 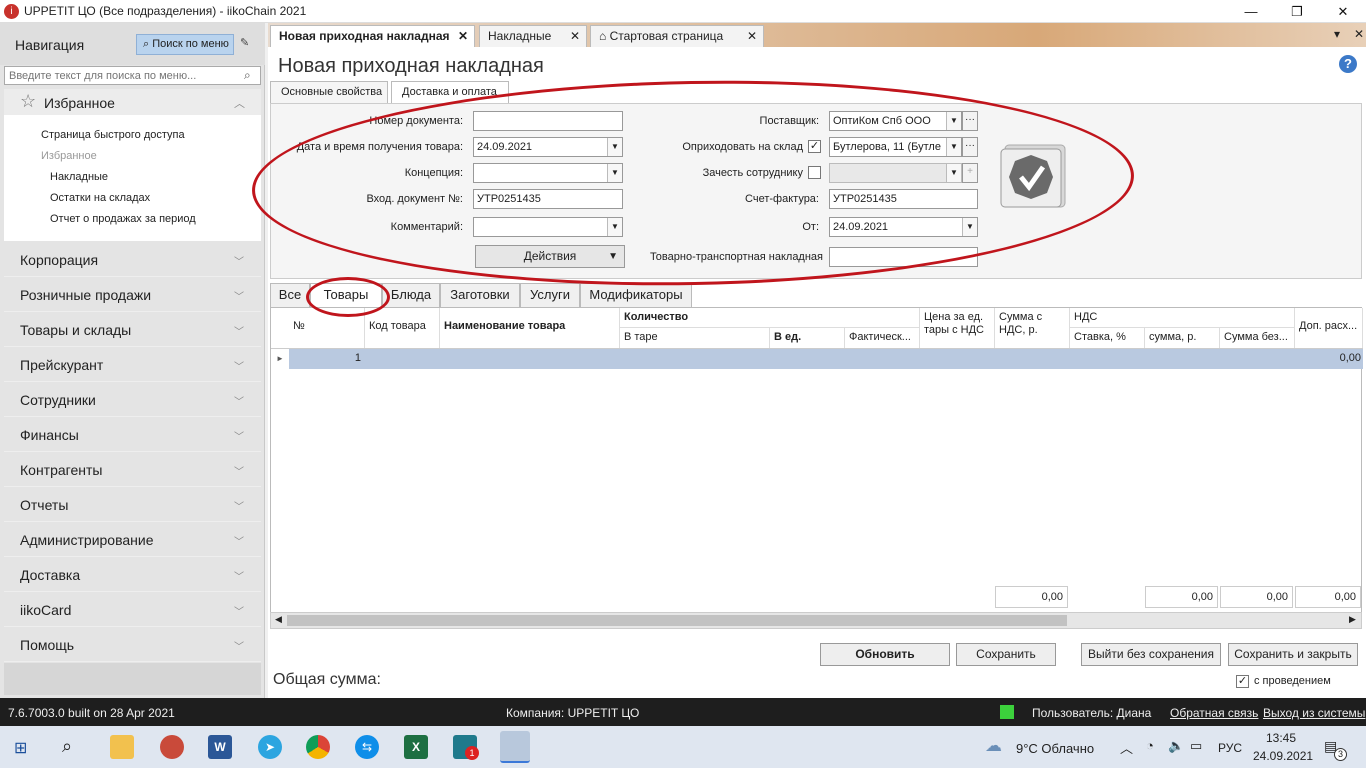 I want to click on tab-all: Все, so click(x=290, y=295).